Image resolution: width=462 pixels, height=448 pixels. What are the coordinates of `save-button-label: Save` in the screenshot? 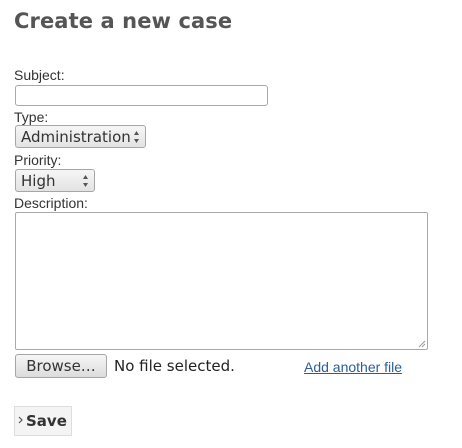 It's located at (46, 421).